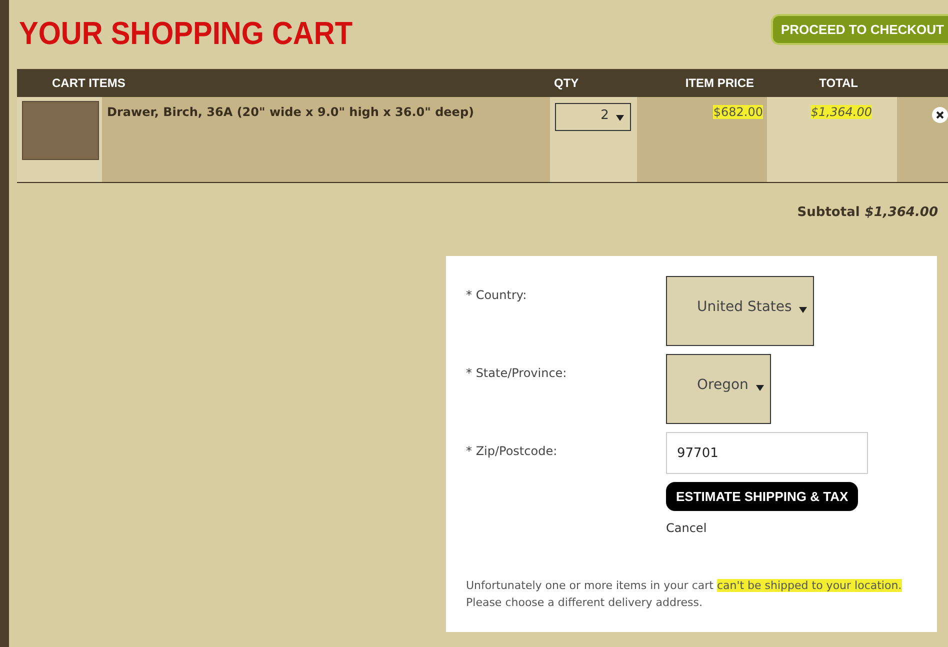 This screenshot has height=647, width=948. Describe the element at coordinates (290, 112) in the screenshot. I see `item-name: Drawer, Birch, 36A (20" wide x 9.0" high x 36.0" deep)` at that location.